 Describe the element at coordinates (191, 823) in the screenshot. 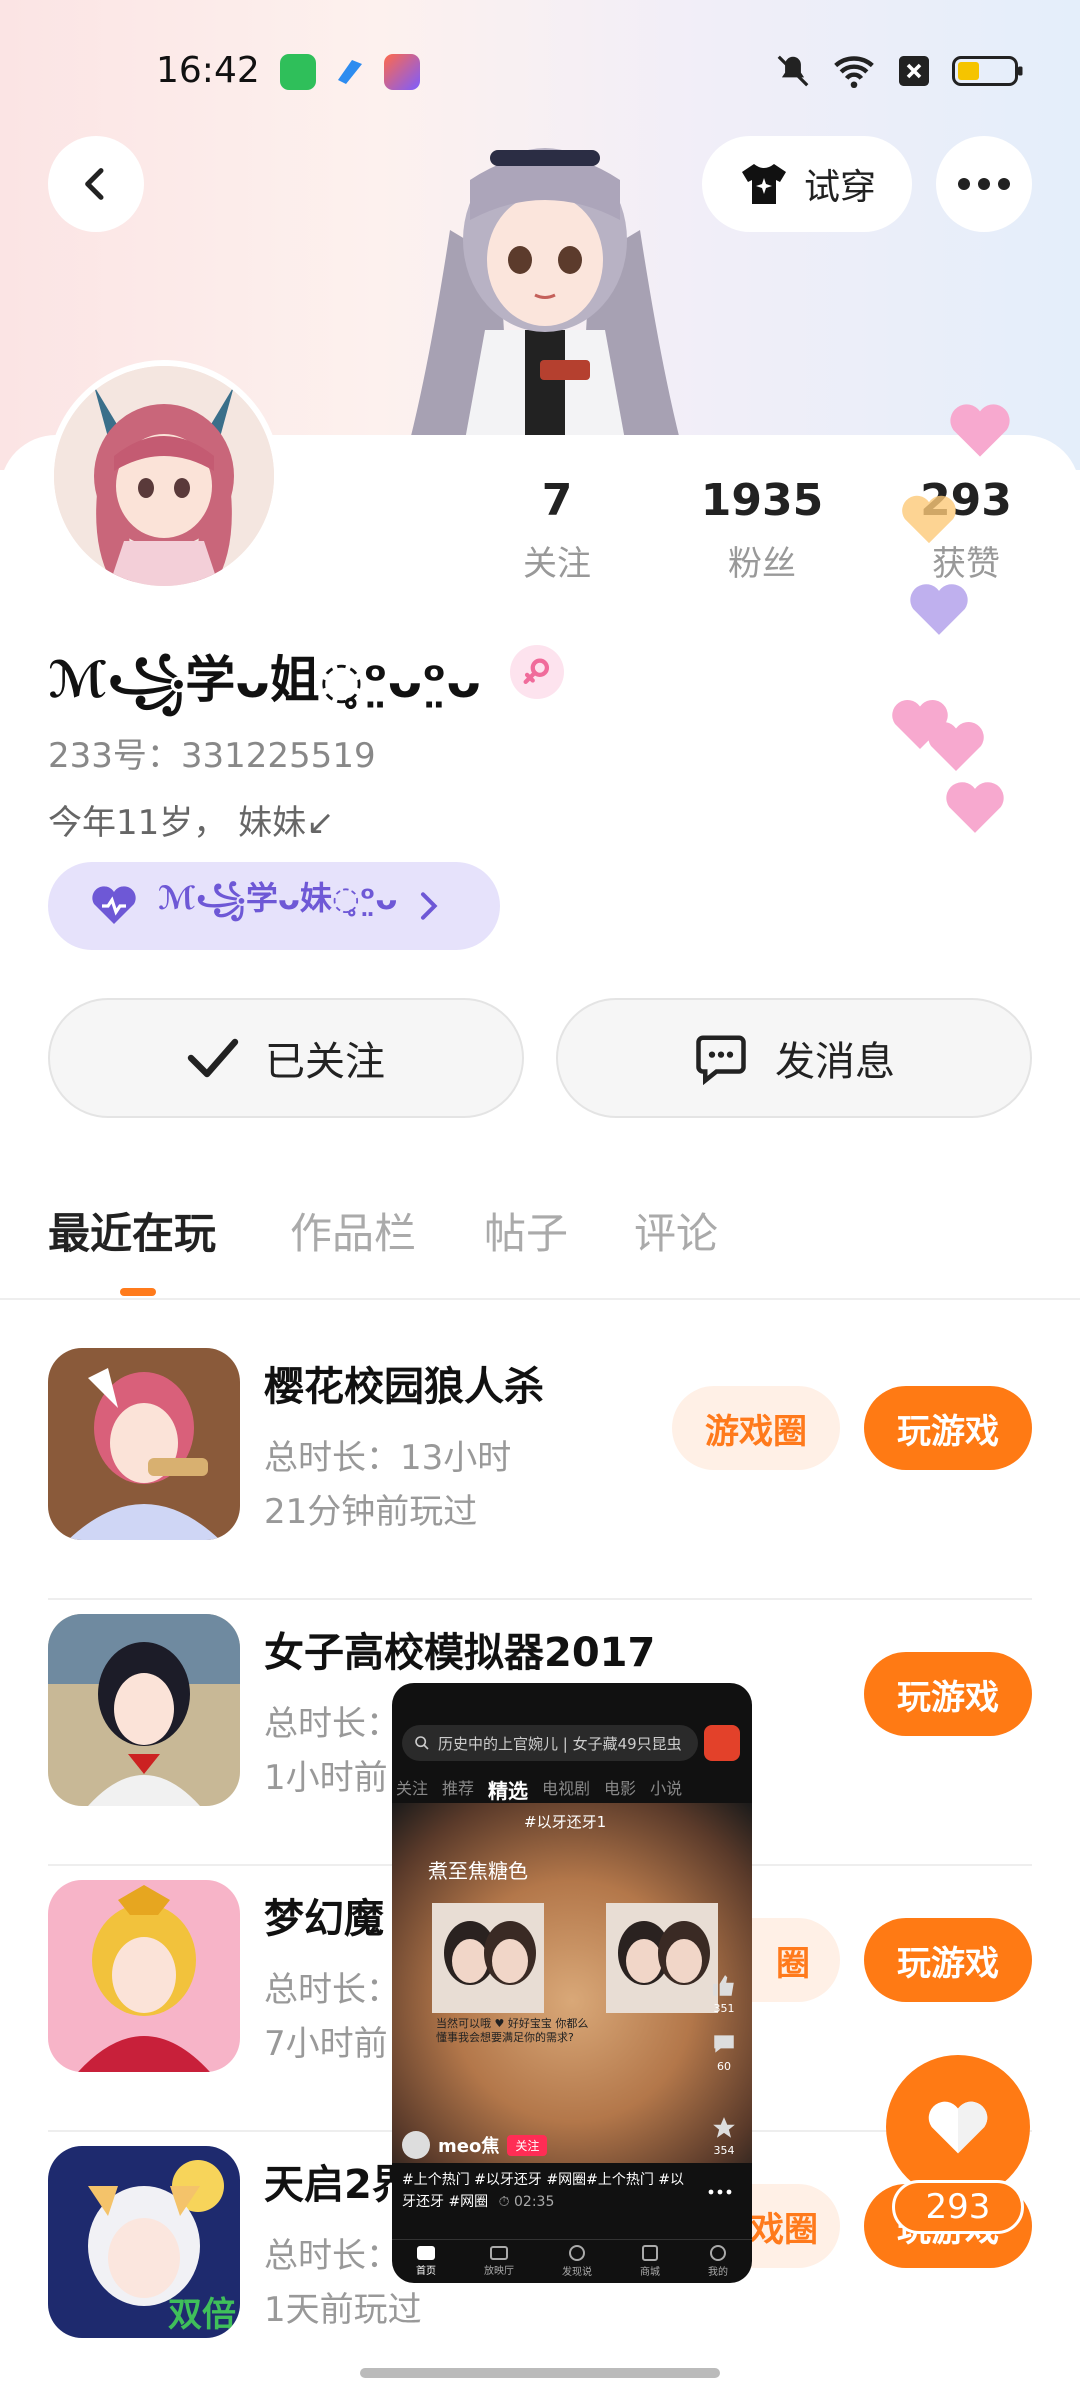

I see `user-bio: 今年11岁， 妹妹↙` at that location.